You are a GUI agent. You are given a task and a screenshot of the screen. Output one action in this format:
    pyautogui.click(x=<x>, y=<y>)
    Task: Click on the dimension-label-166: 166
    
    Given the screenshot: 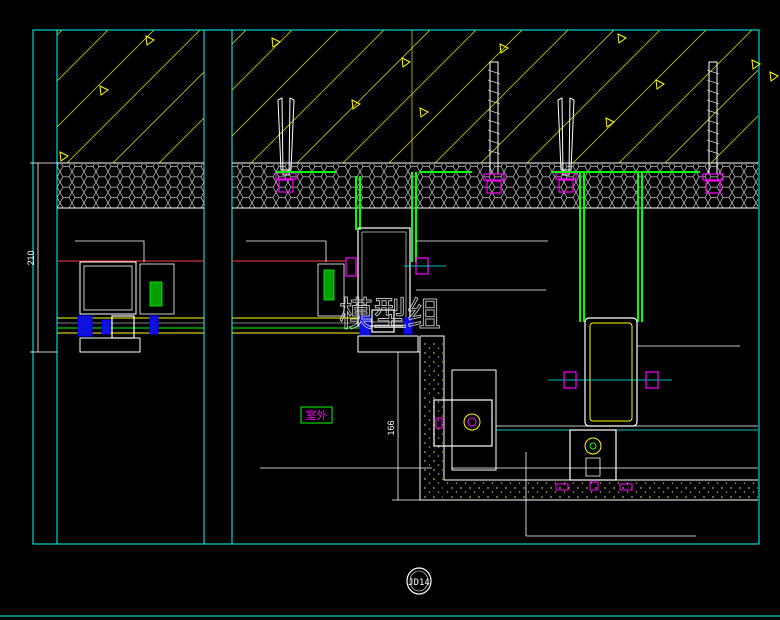 What is the action you would take?
    pyautogui.click(x=391, y=427)
    